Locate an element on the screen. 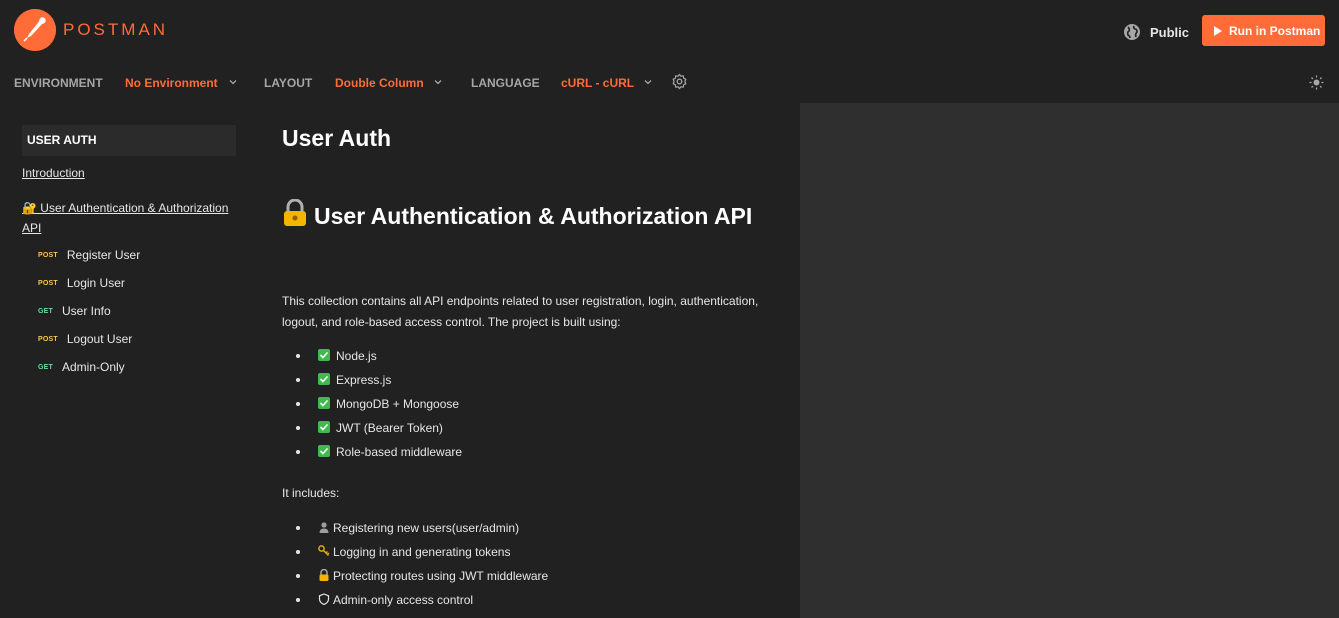 Image resolution: width=1339 pixels, height=618 pixels. sidebar-request-admin-only: GET Admin-Only is located at coordinates (81, 367).